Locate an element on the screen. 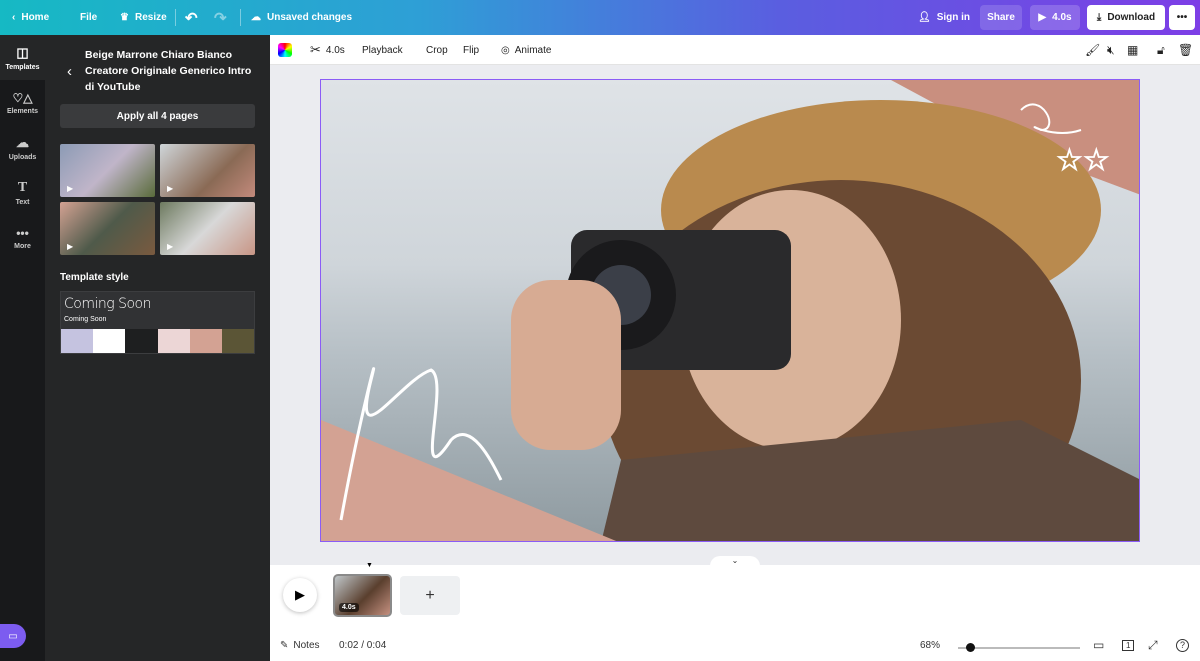 This screenshot has width=1200, height=661. play-button: ▶ 4.0s is located at coordinates (1055, 17).